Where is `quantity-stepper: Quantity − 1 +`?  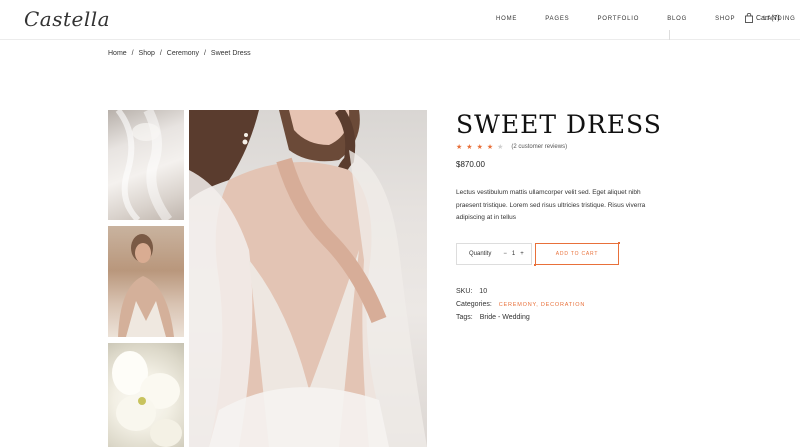
quantity-stepper: Quantity − 1 + is located at coordinates (494, 254).